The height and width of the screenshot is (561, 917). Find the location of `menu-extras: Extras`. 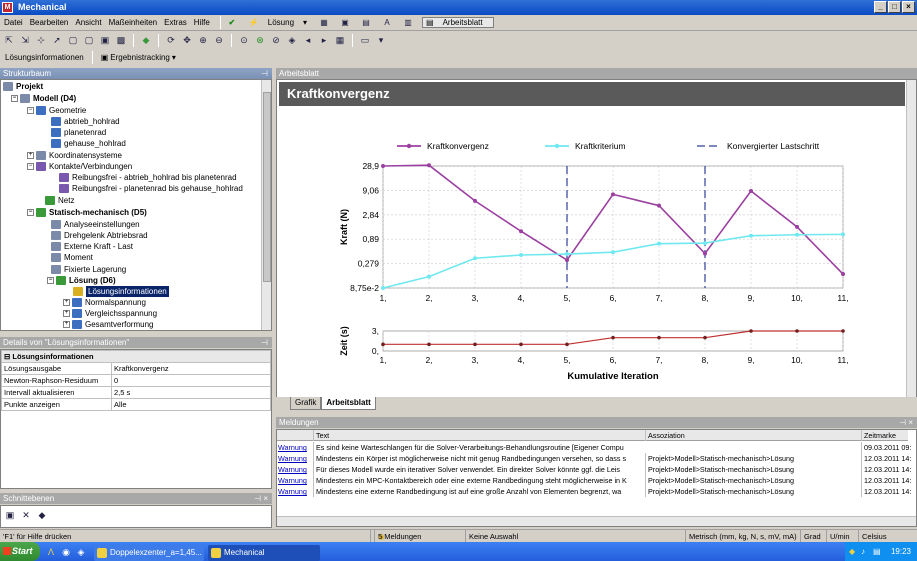

menu-extras: Extras is located at coordinates (175, 22).